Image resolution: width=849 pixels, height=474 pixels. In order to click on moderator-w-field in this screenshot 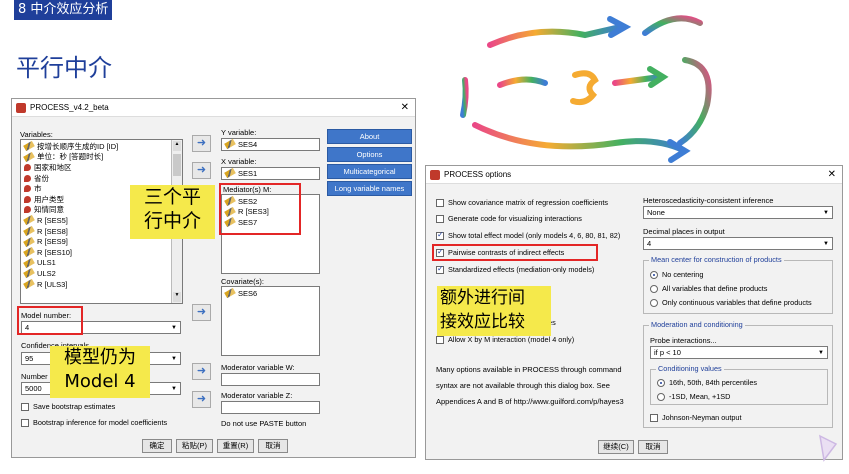, I will do `click(270, 379)`.